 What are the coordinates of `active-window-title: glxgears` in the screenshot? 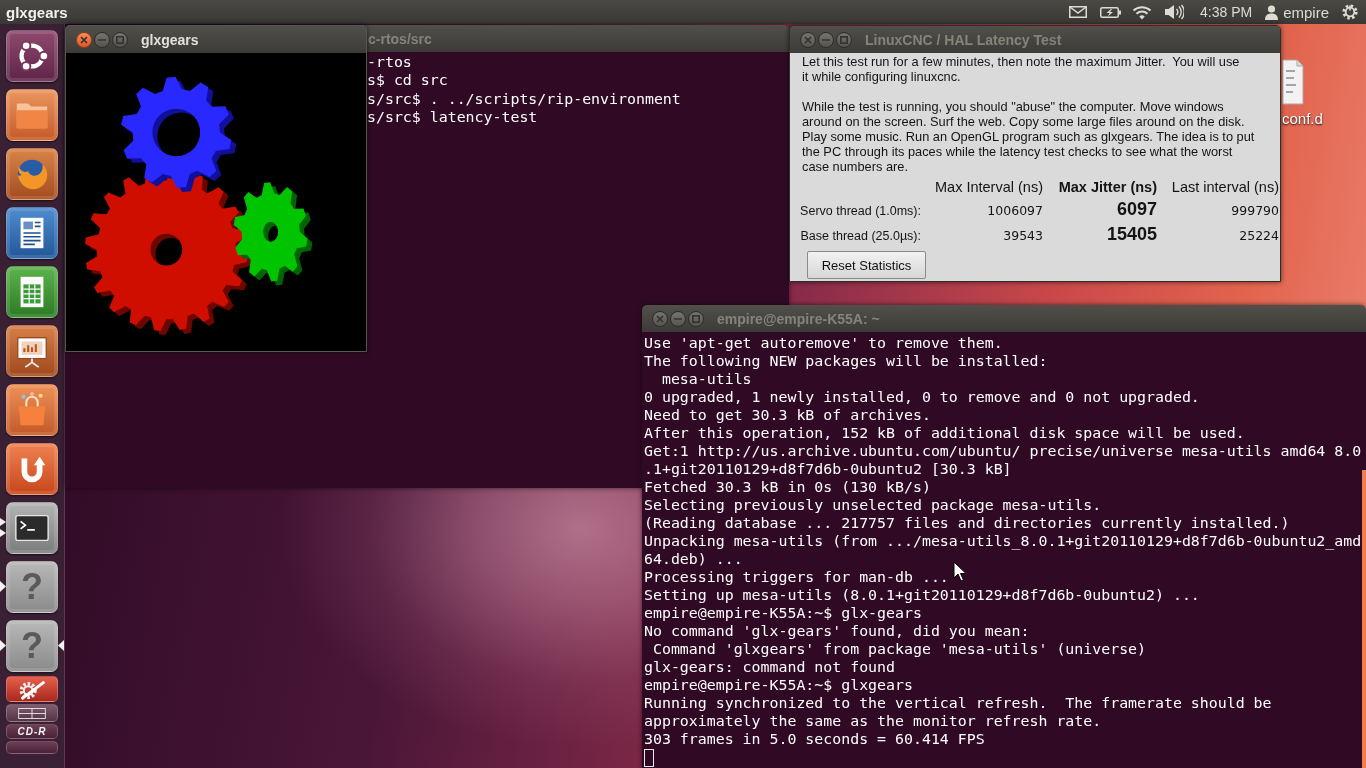 It's located at (37, 12).